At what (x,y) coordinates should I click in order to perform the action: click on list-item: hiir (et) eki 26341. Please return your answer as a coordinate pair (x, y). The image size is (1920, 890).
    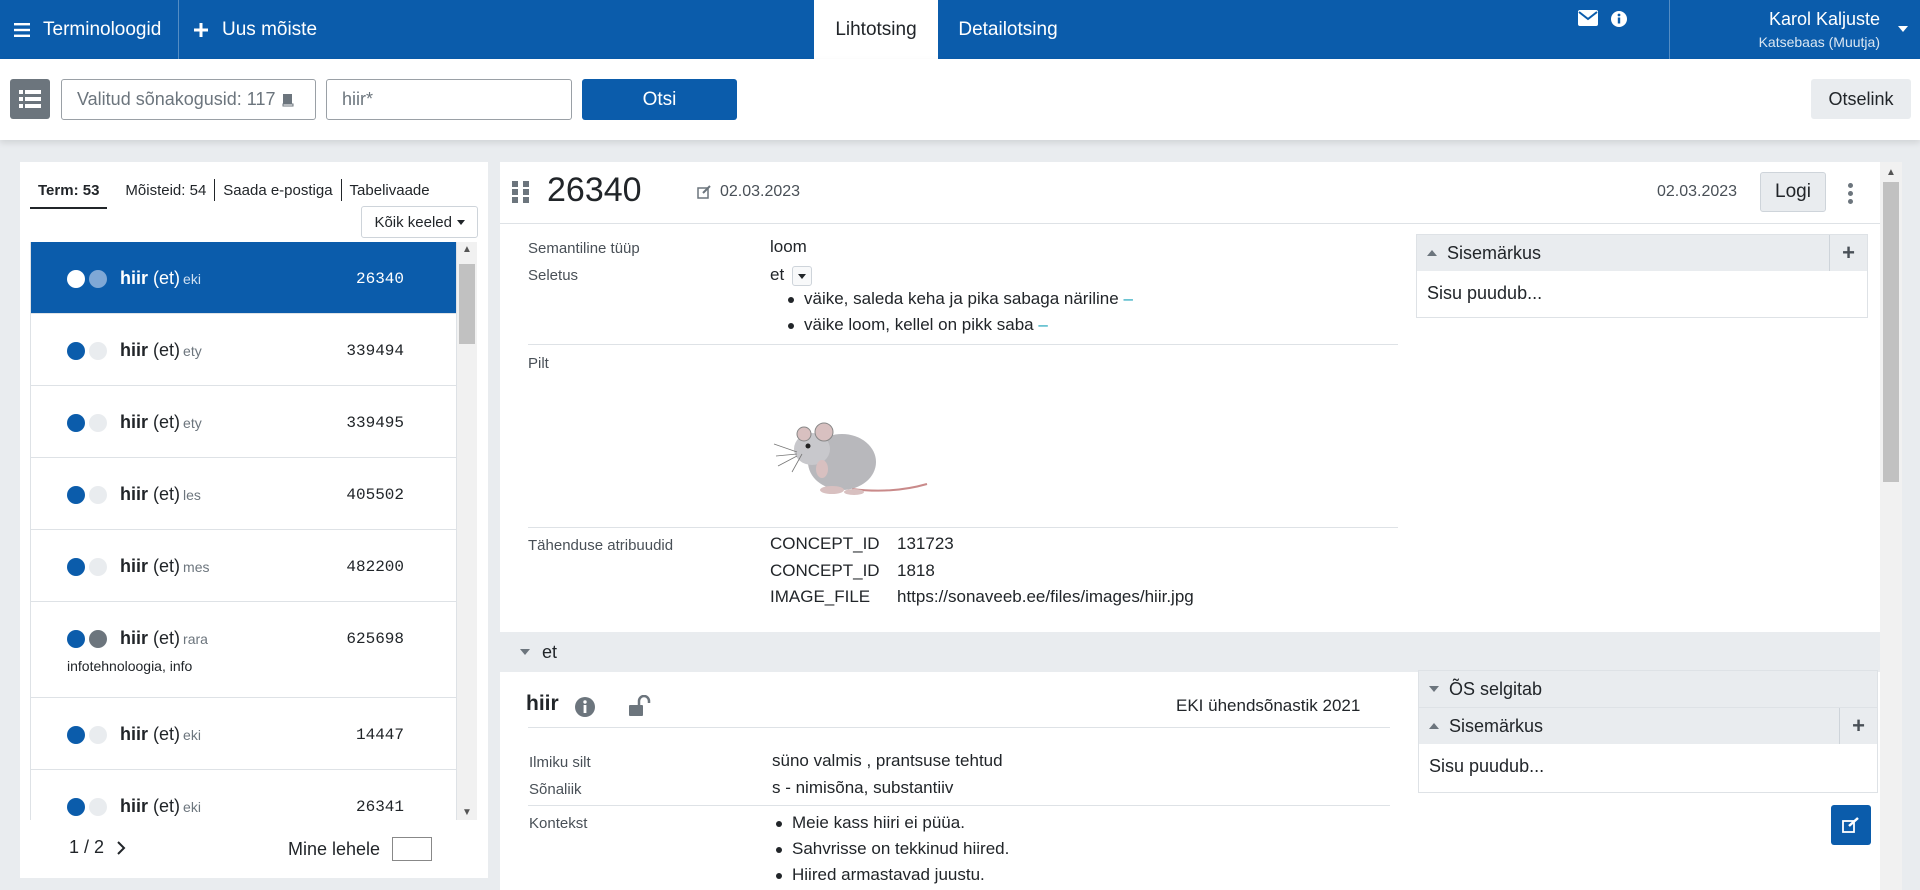
    Looking at the image, I should click on (243, 795).